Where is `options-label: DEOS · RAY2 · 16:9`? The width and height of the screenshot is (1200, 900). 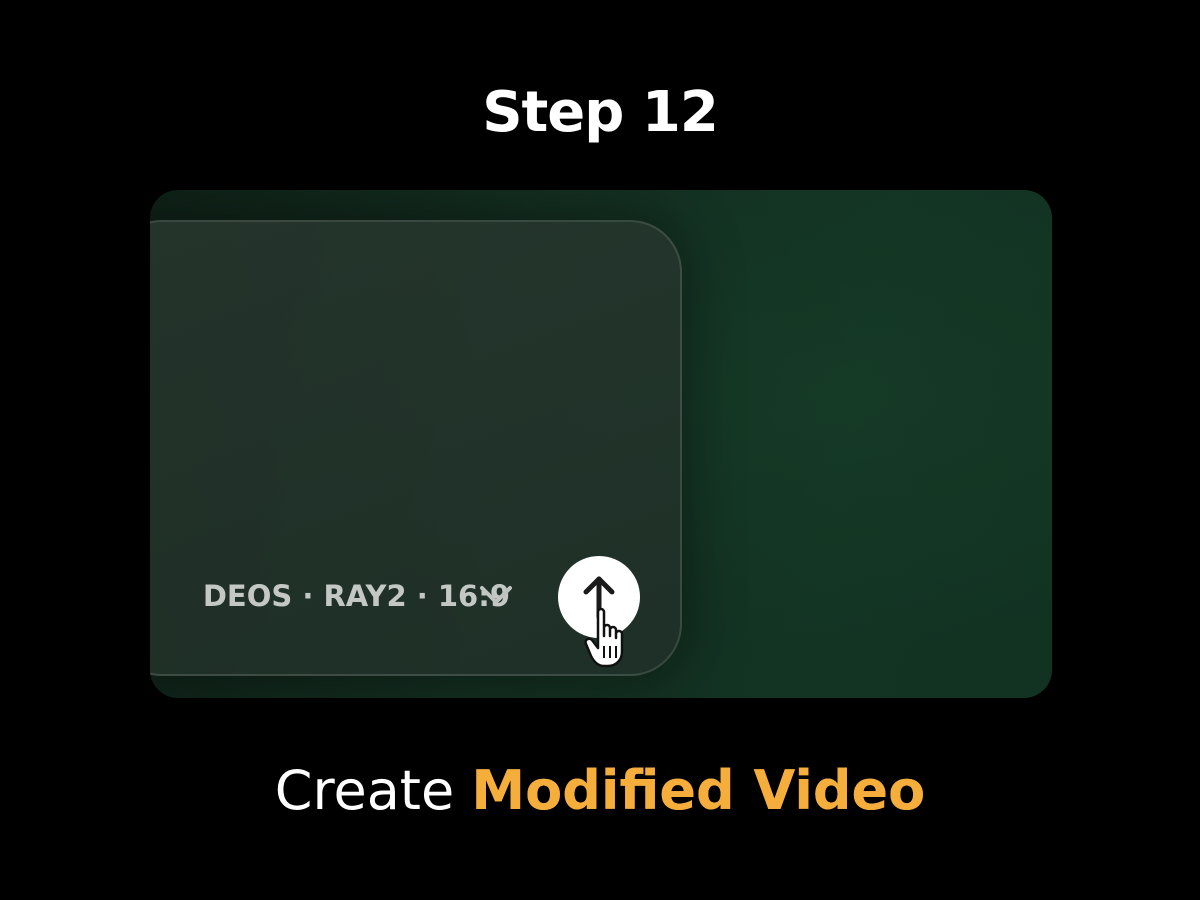 options-label: DEOS · RAY2 · 16:9 is located at coordinates (356, 596).